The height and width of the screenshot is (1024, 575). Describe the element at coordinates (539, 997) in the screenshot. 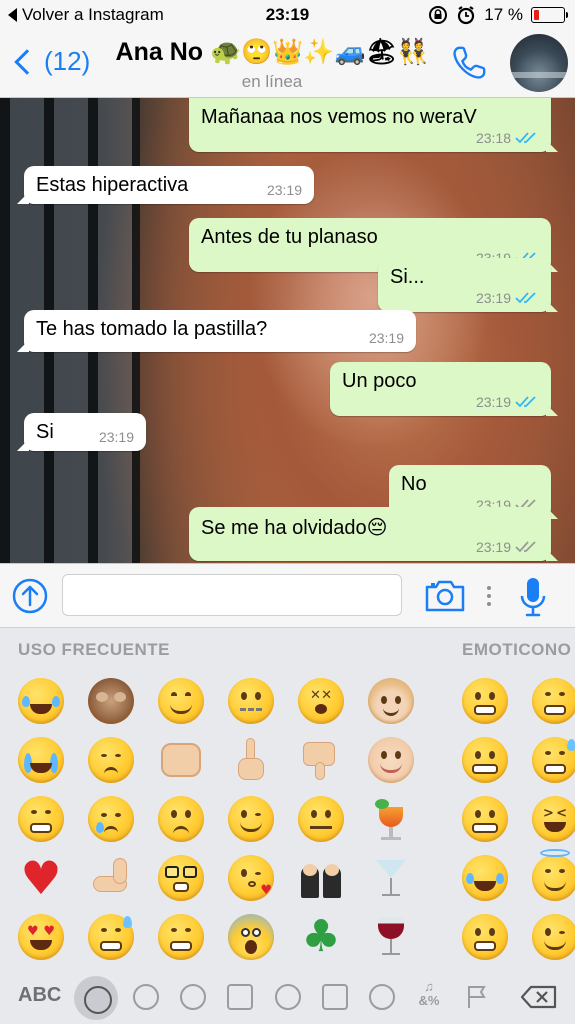

I see `backspace-delete-icon` at that location.